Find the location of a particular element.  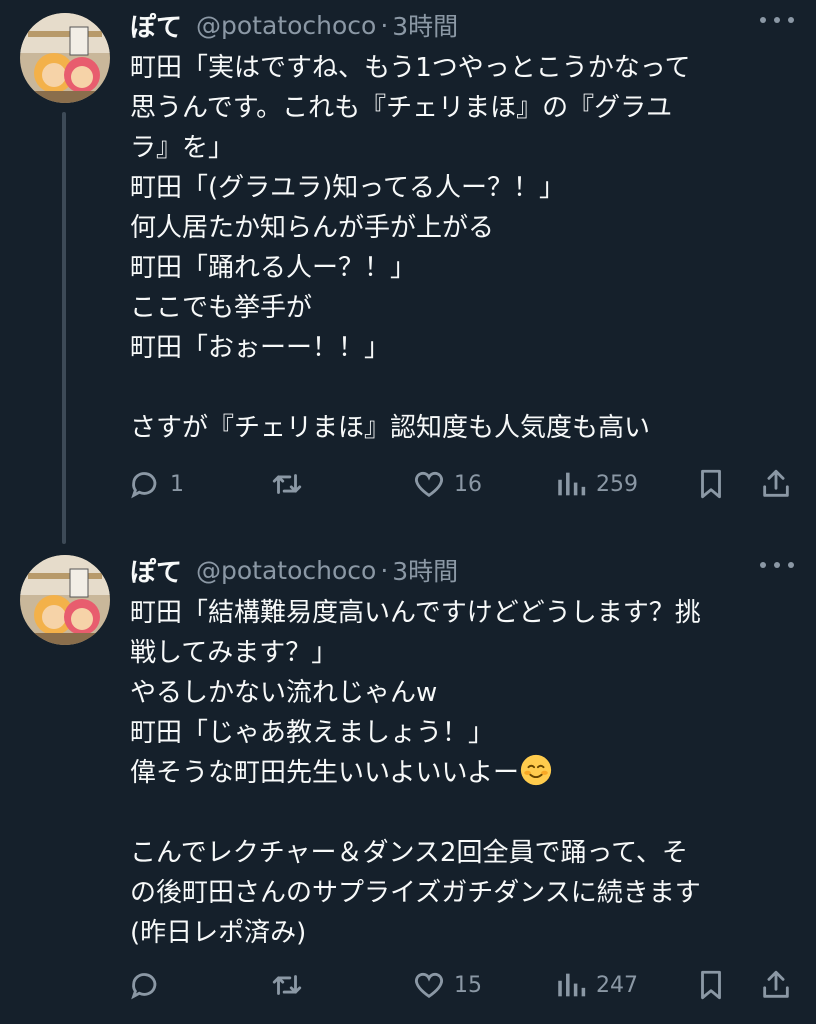

action-bar: 15 247 is located at coordinates (463, 985).